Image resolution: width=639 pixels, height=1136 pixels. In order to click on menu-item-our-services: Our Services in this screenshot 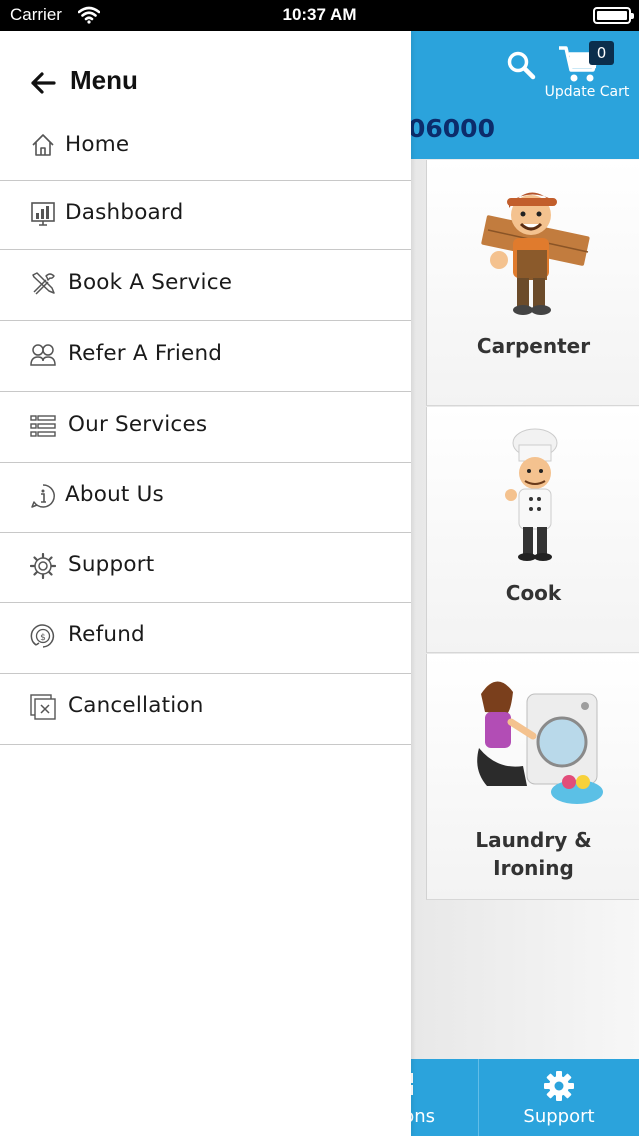, I will do `click(205, 427)`.